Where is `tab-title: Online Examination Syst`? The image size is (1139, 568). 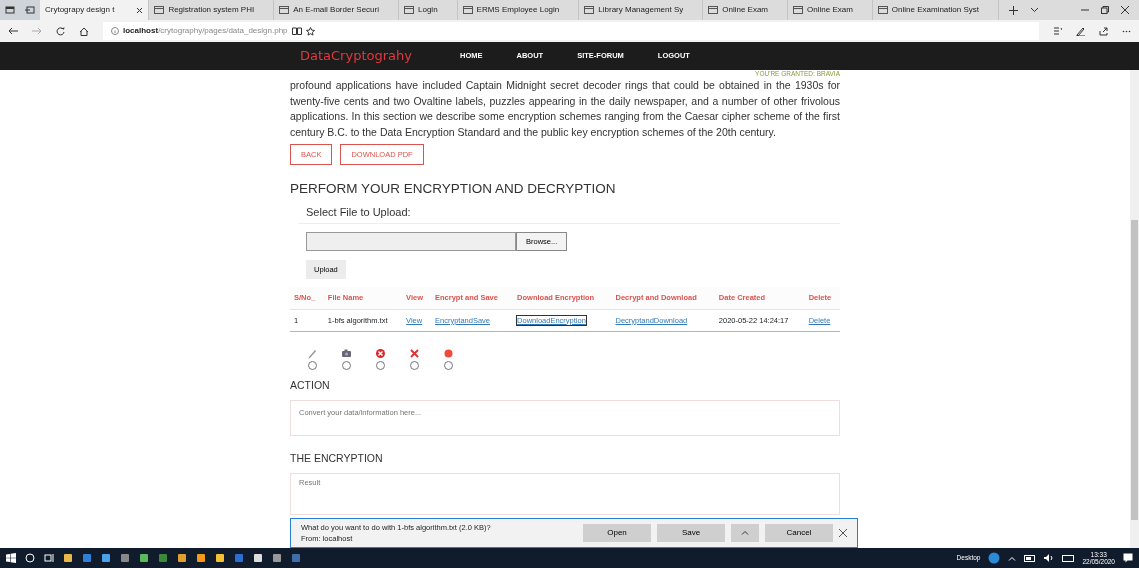
tab-title: Online Examination Syst is located at coordinates (935, 10).